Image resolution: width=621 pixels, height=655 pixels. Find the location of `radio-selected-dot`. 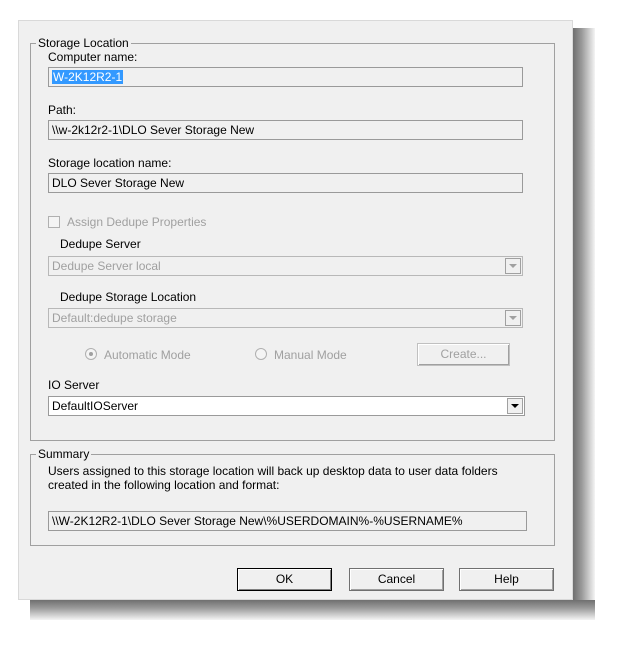

radio-selected-dot is located at coordinates (91, 354).